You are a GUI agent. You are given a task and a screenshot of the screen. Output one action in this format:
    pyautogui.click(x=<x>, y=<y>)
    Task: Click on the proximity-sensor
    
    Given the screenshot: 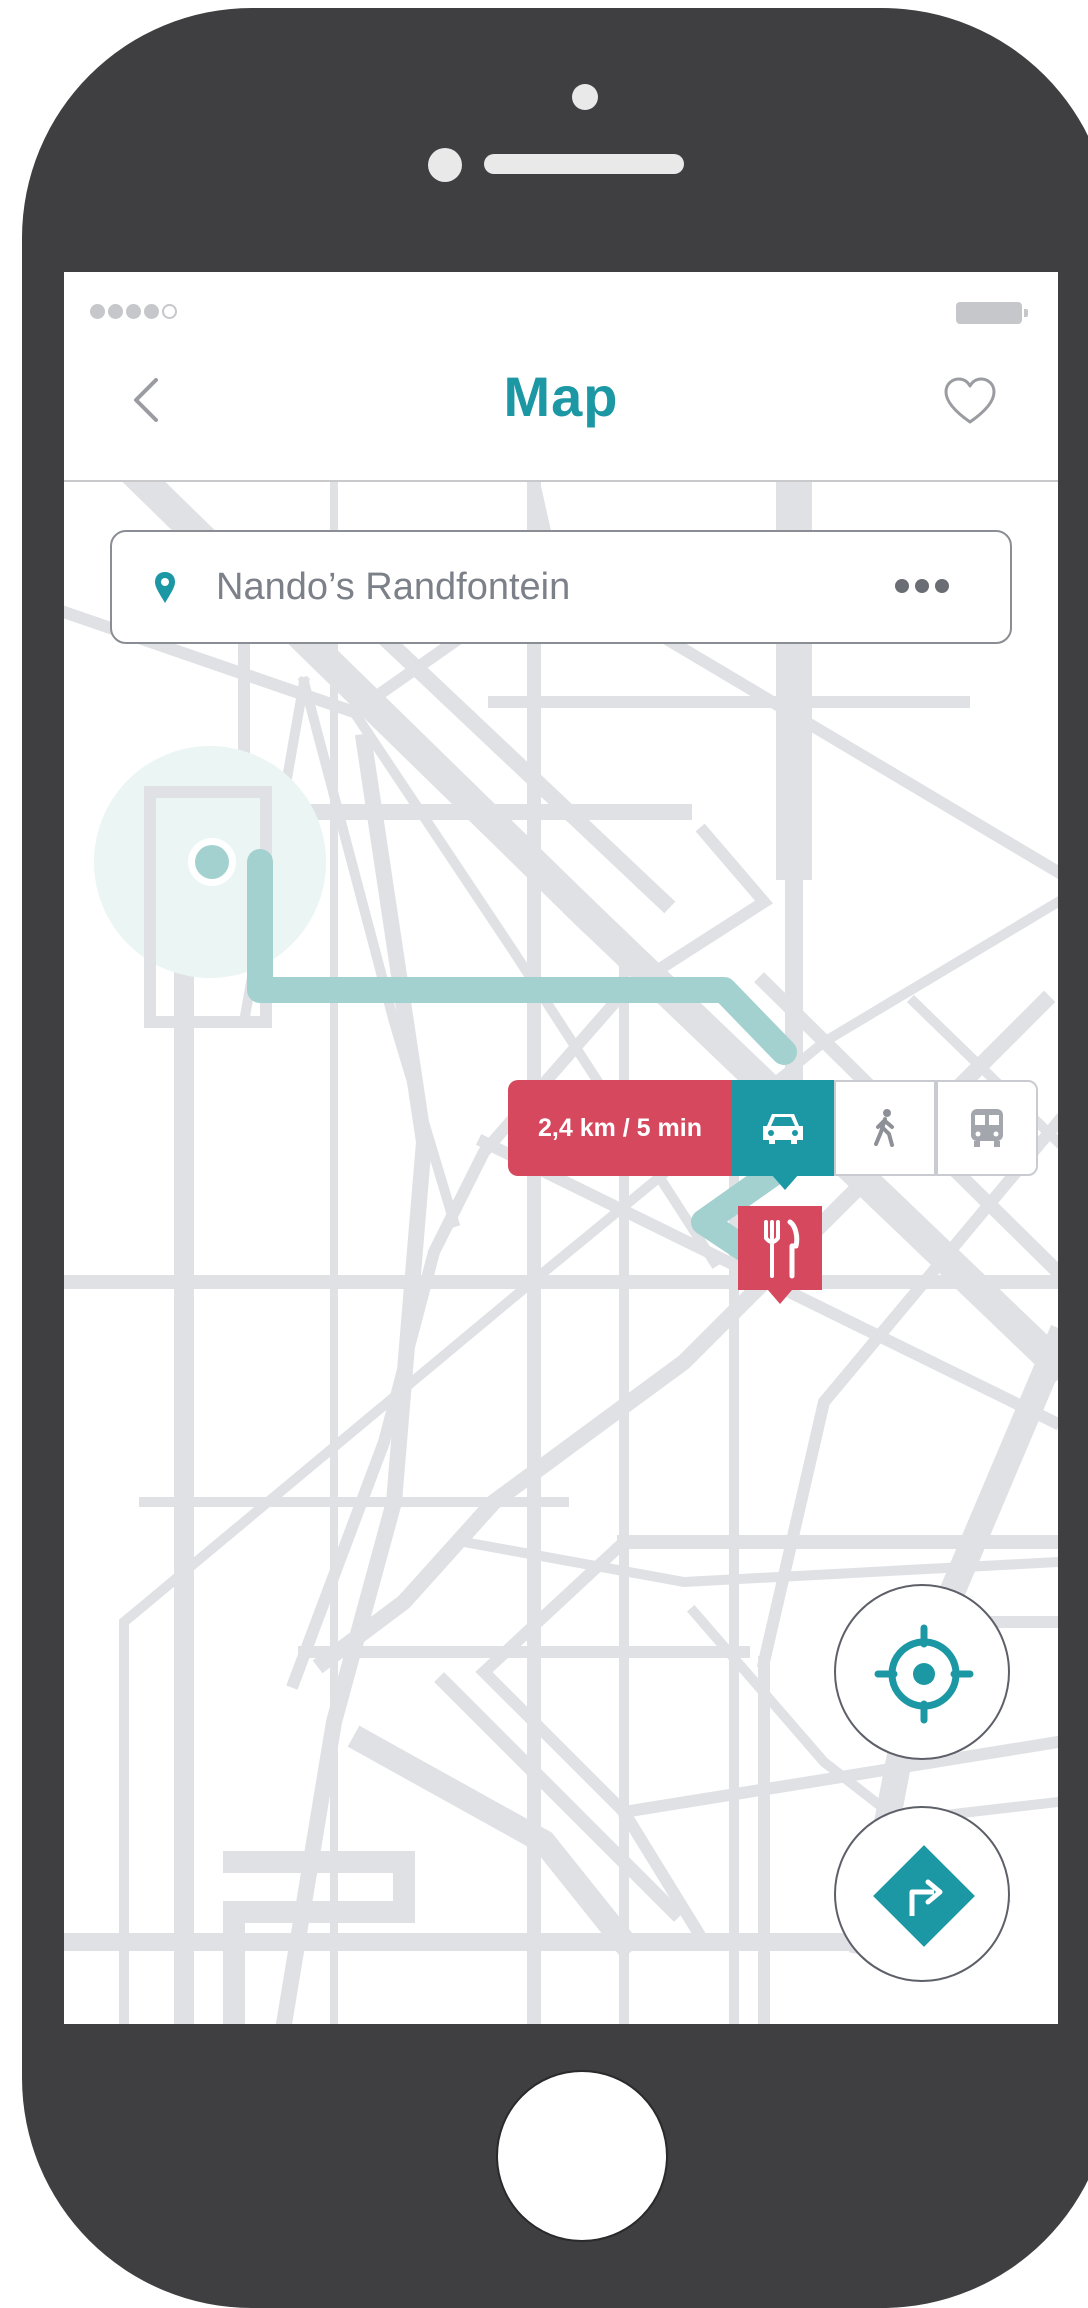 What is the action you would take?
    pyautogui.click(x=445, y=165)
    